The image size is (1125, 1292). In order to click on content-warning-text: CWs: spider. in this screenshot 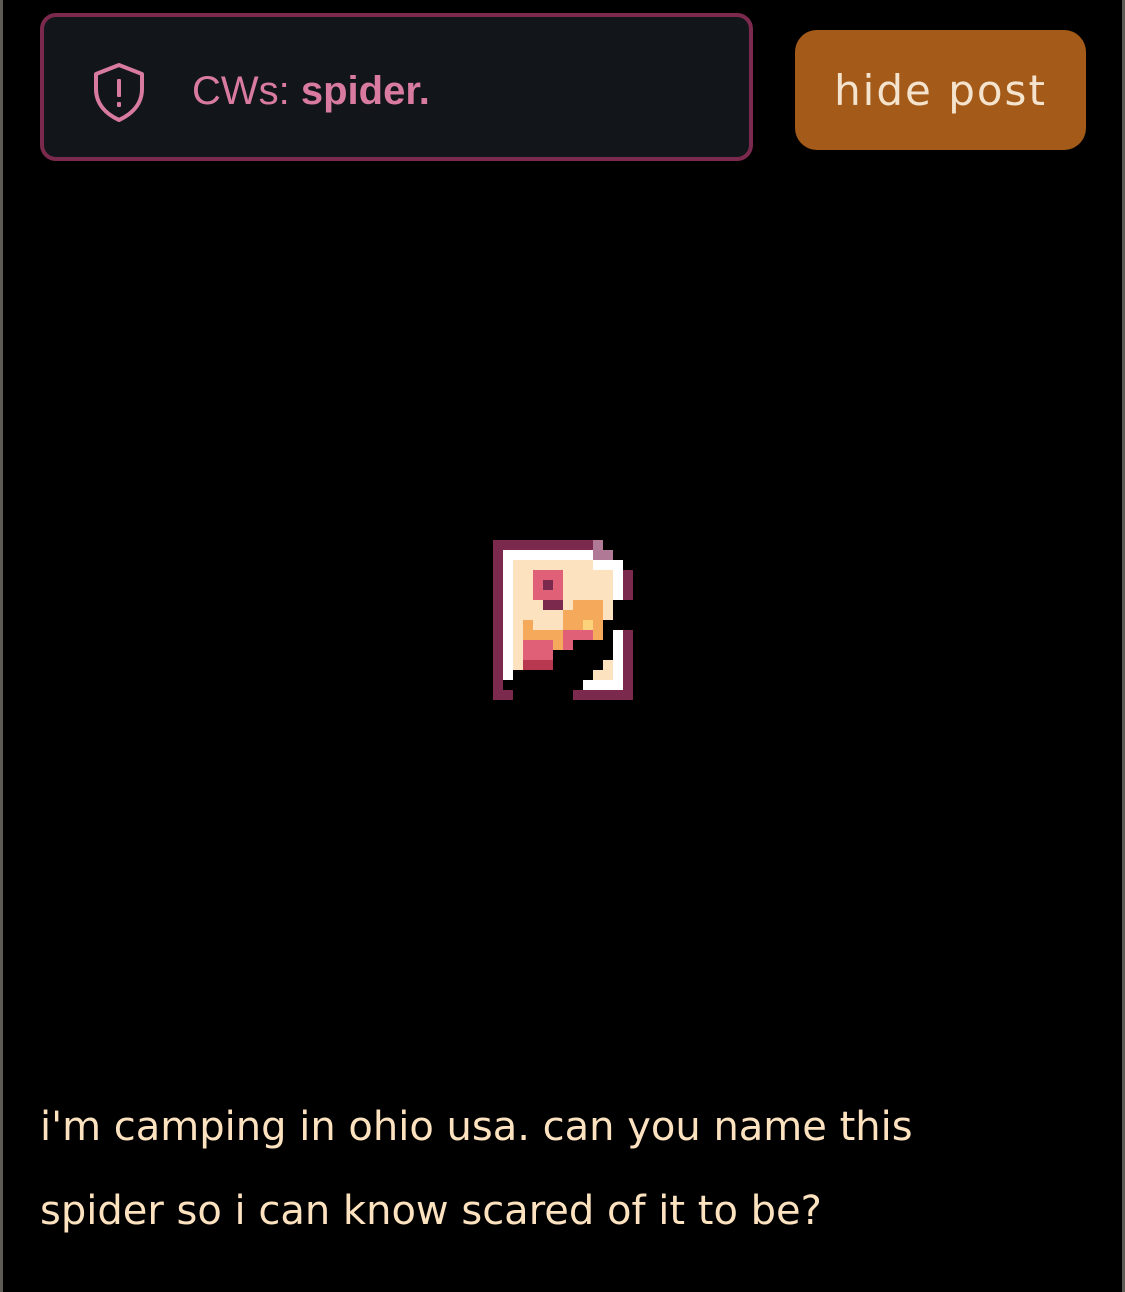, I will do `click(311, 91)`.